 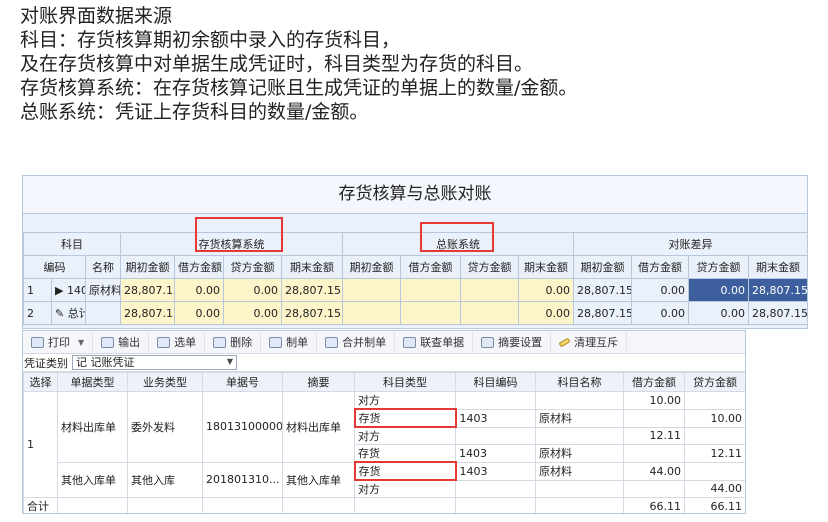 I want to click on col-header-debit: 借方金额, so click(x=654, y=382).